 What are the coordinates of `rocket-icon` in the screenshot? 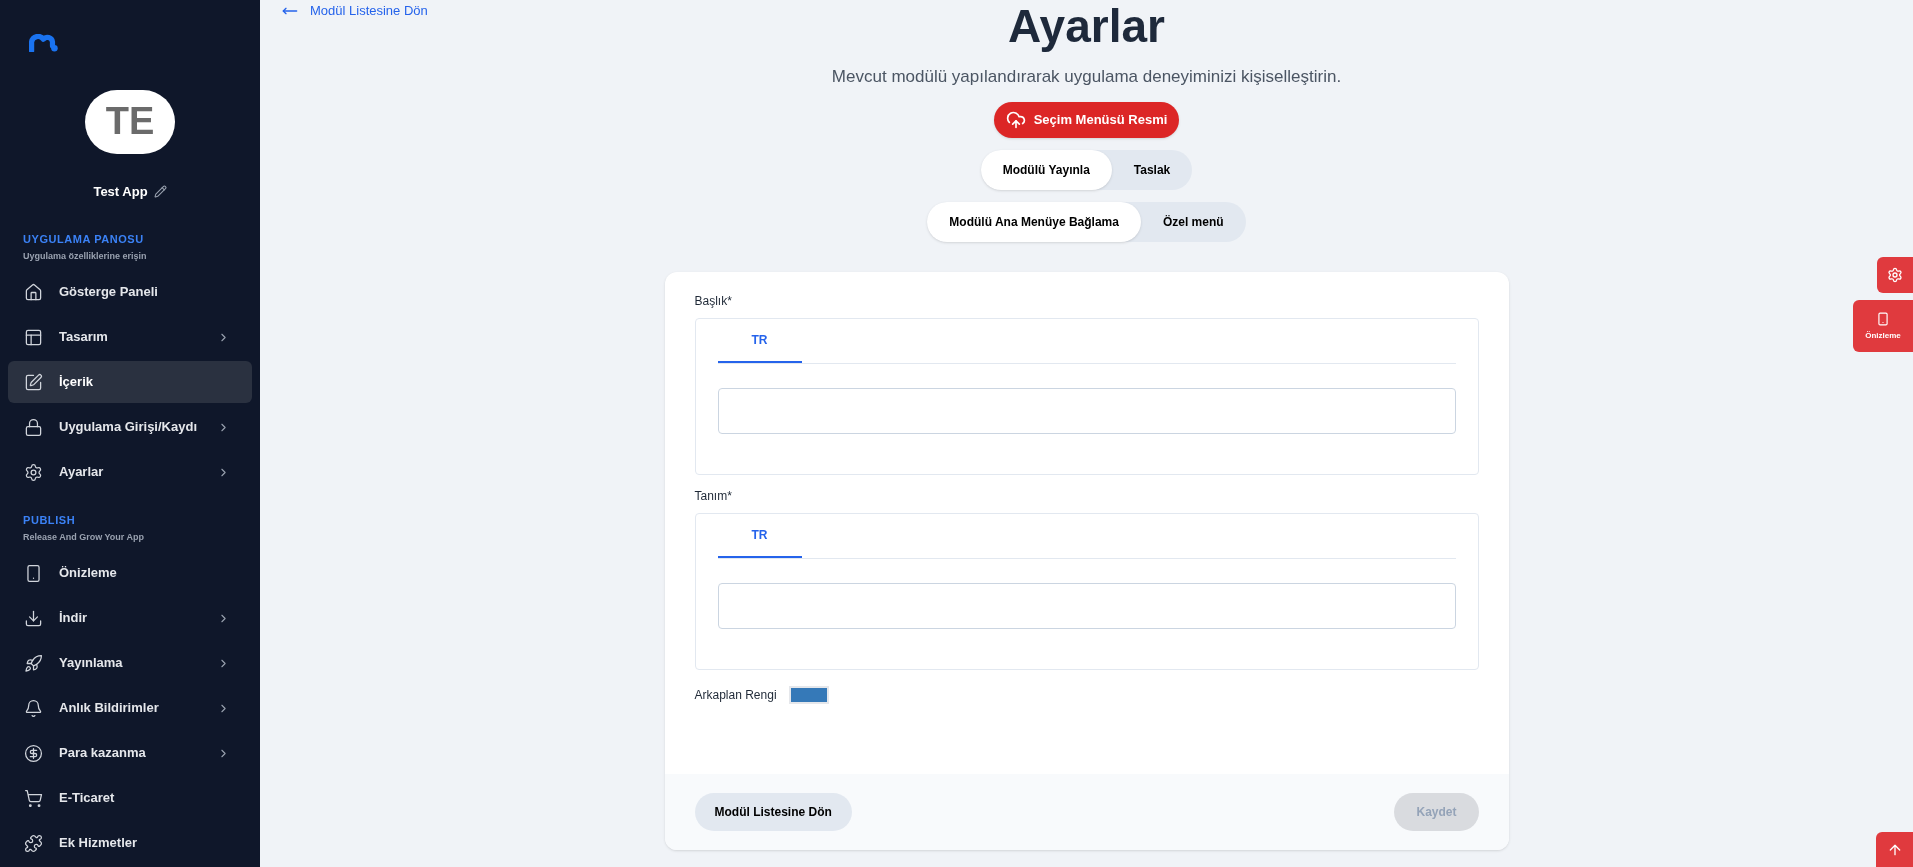 It's located at (33, 663).